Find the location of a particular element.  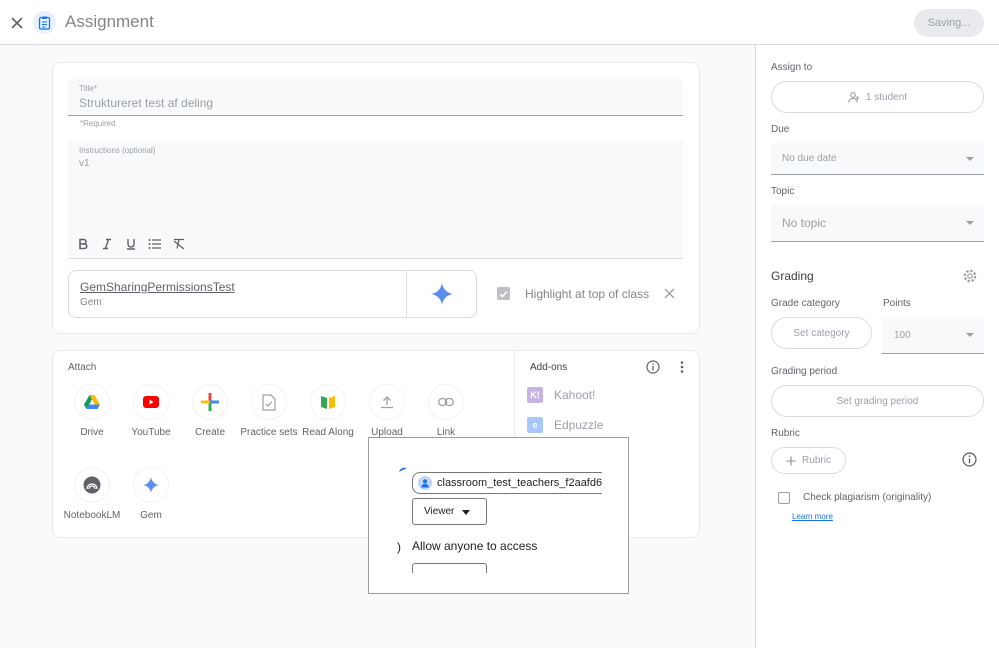

sidebar-divider is located at coordinates (755, 346).